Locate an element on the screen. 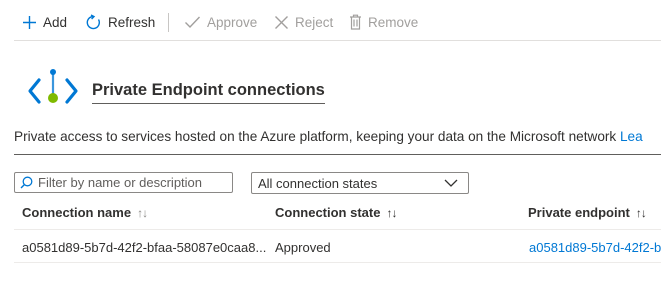 This screenshot has width=661, height=284. refresh-icon is located at coordinates (93, 21).